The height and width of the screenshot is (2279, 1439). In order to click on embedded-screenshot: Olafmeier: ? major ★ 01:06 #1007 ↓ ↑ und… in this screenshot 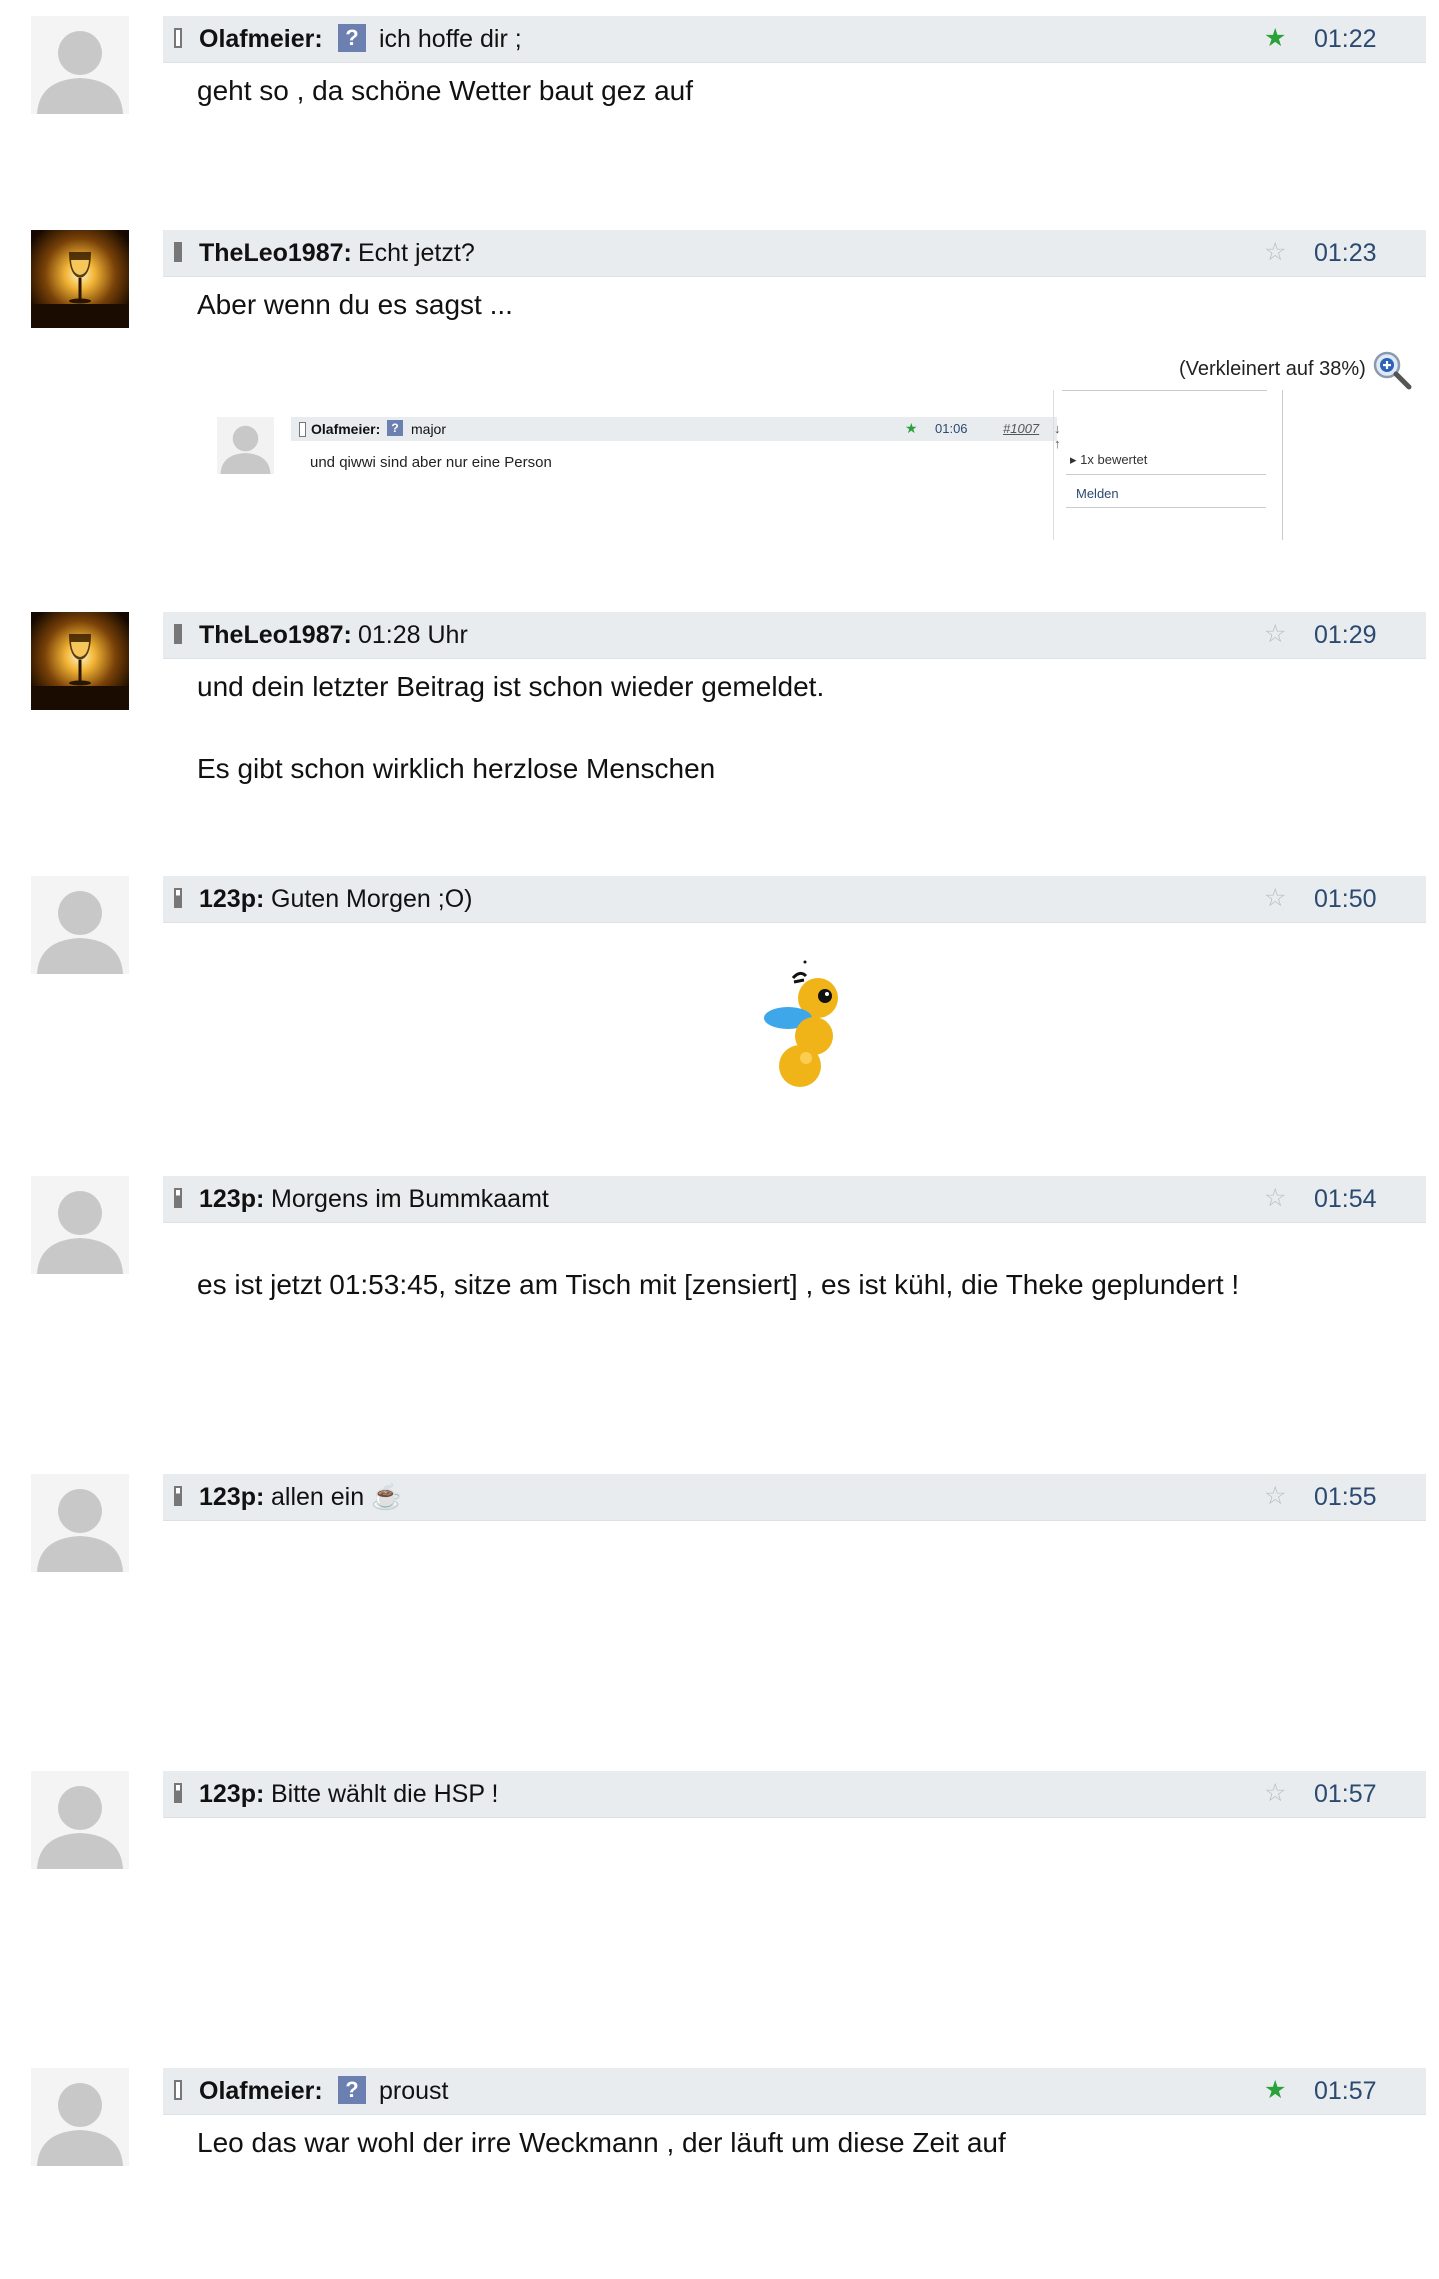, I will do `click(752, 470)`.